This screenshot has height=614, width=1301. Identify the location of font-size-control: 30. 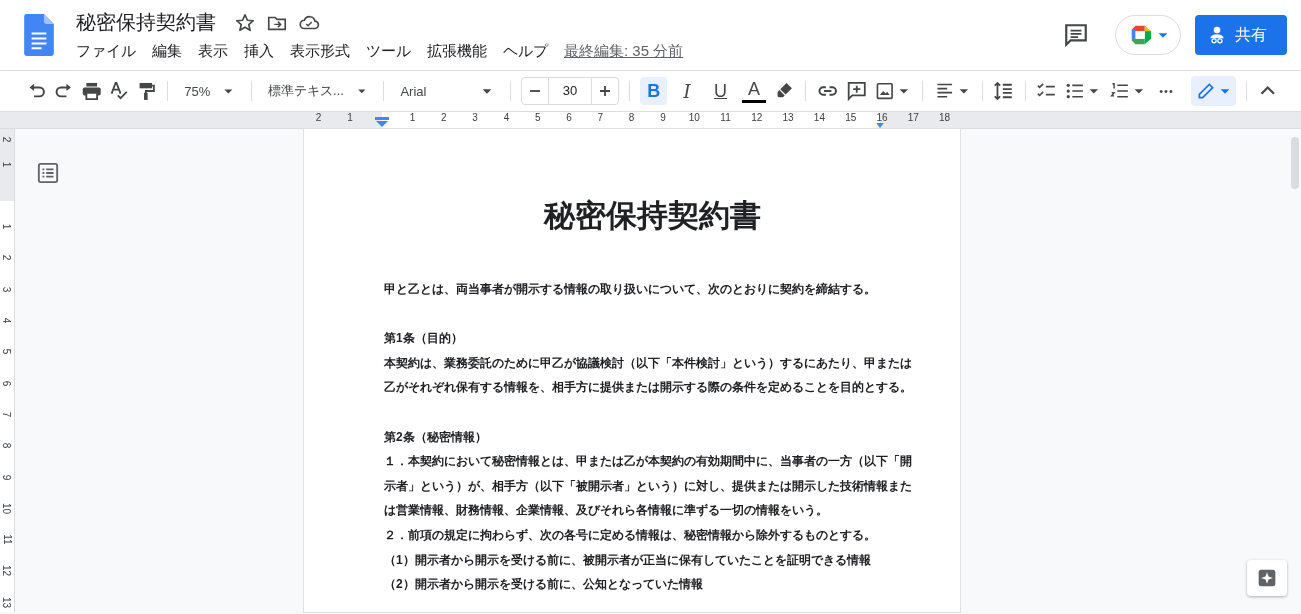
(570, 91).